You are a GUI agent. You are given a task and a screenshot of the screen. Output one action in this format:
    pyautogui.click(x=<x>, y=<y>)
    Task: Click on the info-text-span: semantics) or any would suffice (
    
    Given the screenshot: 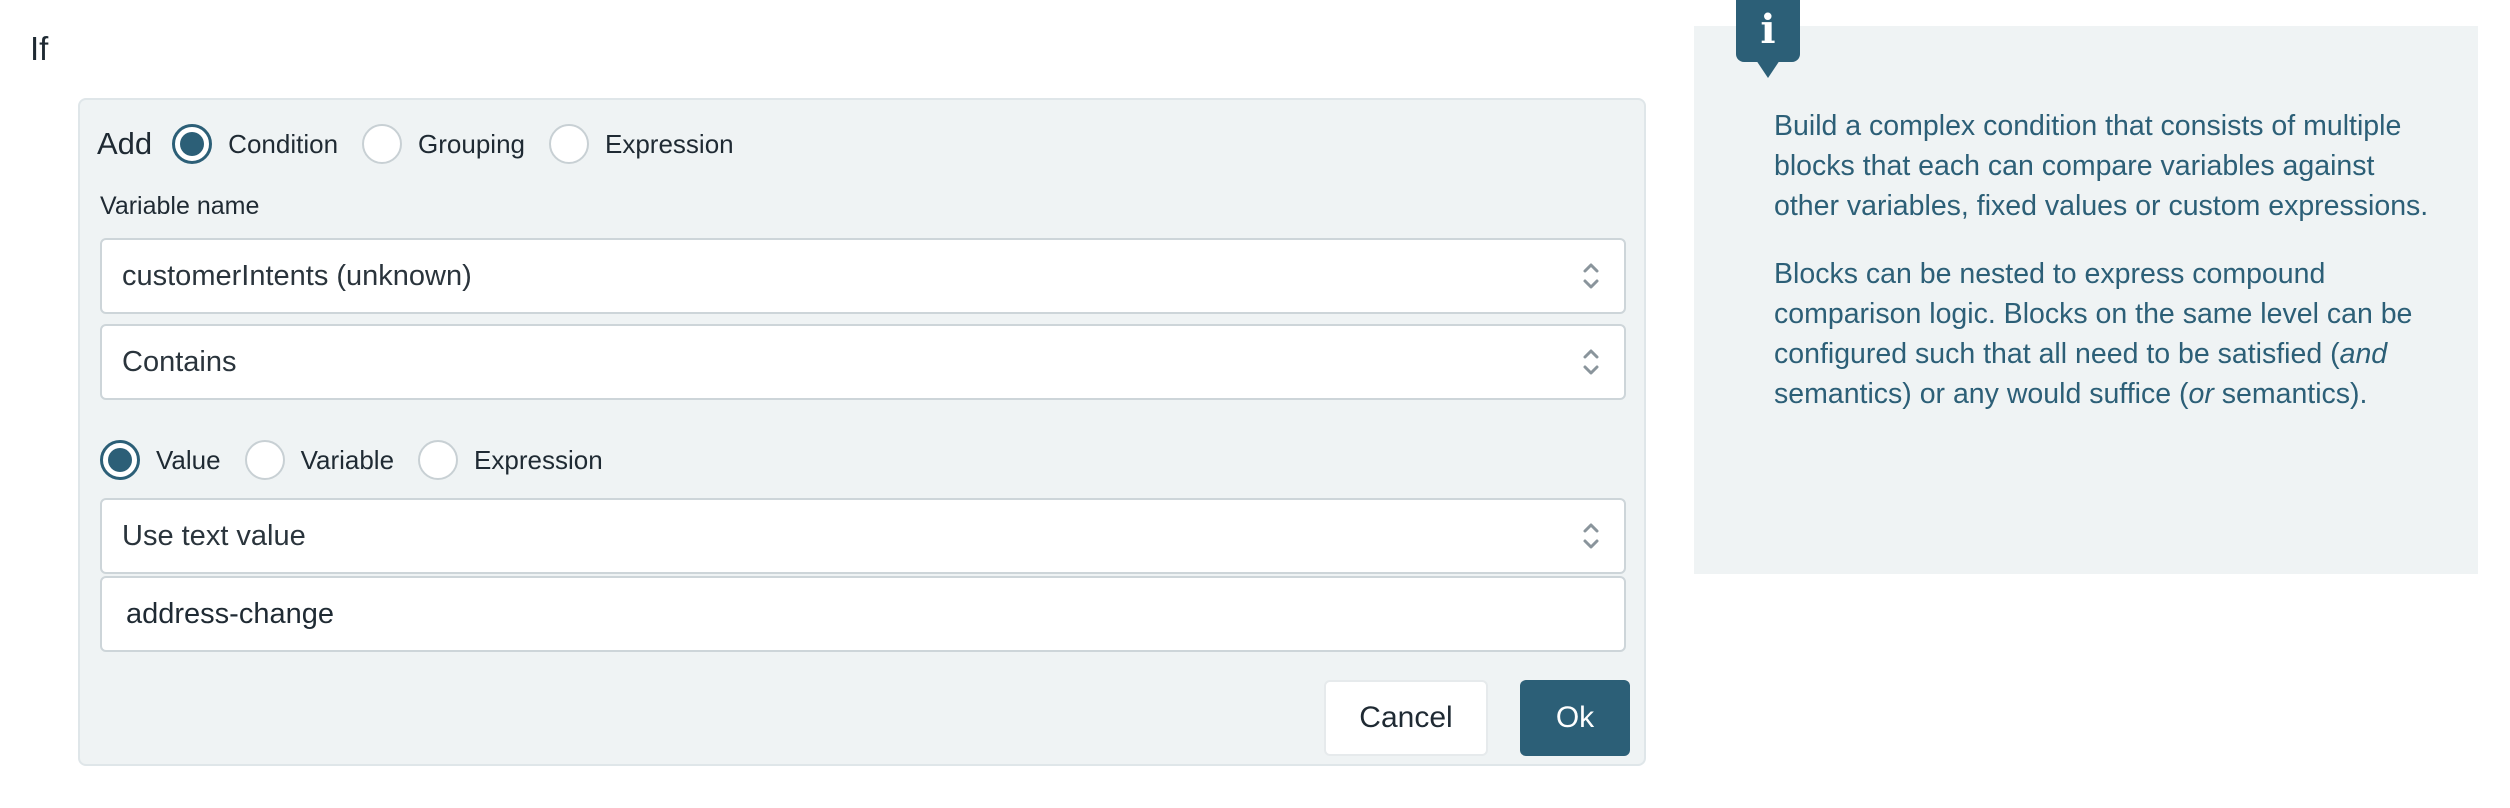 What is the action you would take?
    pyautogui.click(x=1981, y=394)
    